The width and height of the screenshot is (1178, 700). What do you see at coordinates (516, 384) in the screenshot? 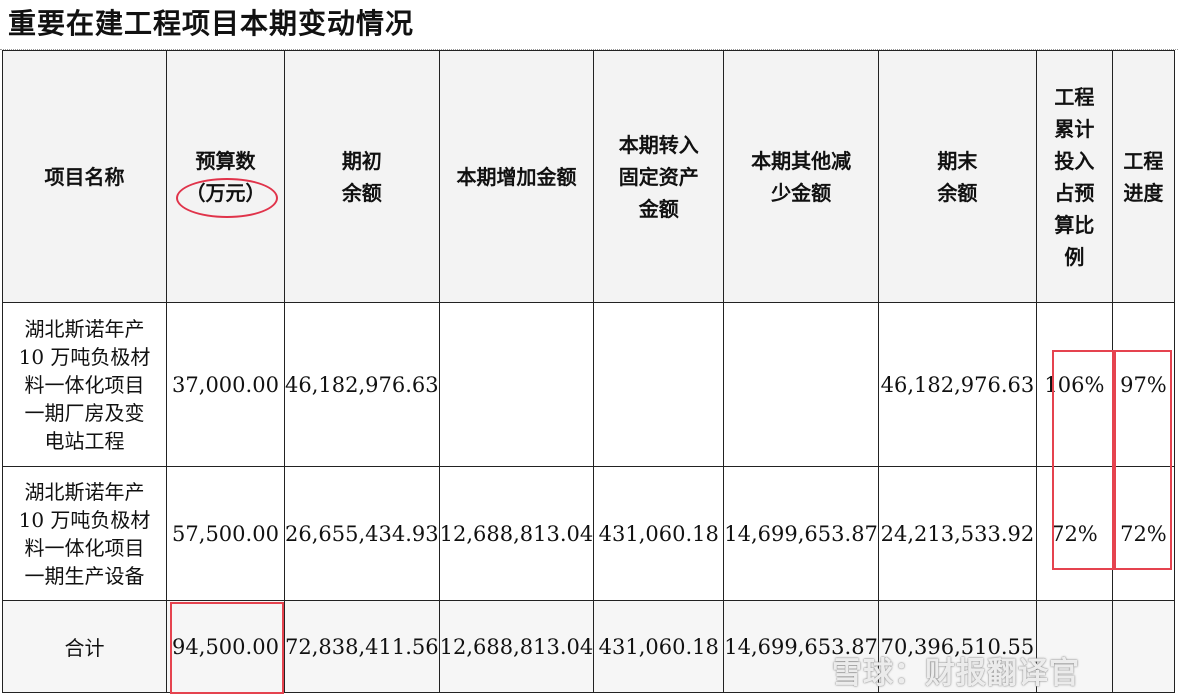
I see `increase-cell` at bounding box center [516, 384].